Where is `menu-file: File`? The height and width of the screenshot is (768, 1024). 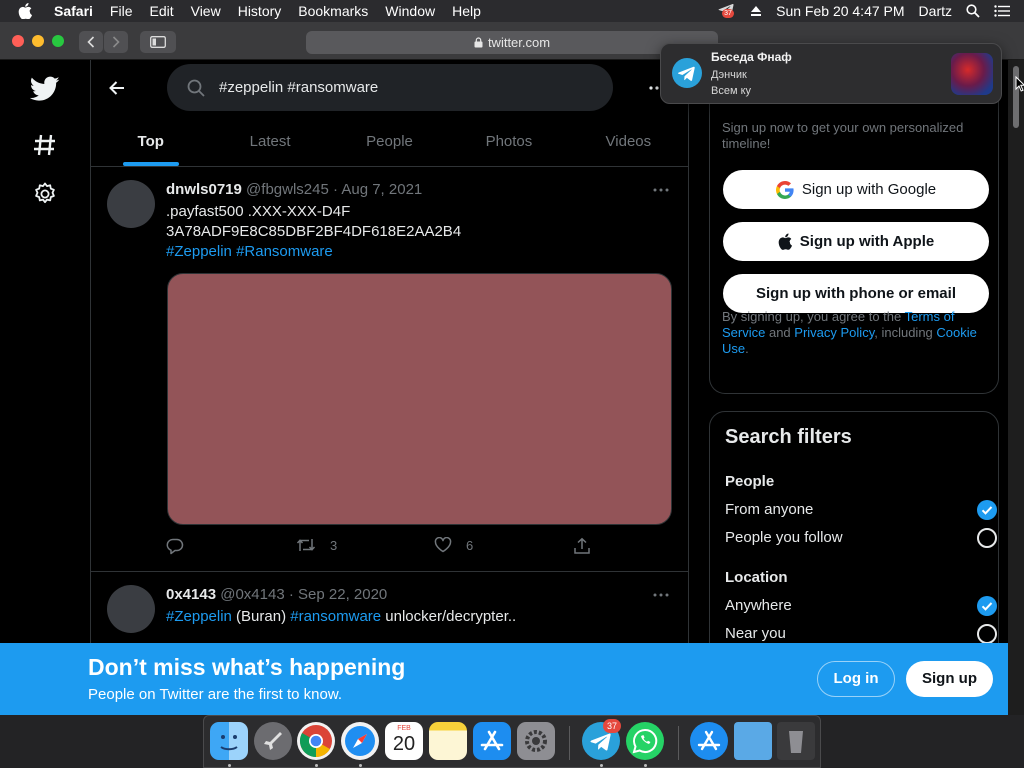
menu-file: File is located at coordinates (121, 11).